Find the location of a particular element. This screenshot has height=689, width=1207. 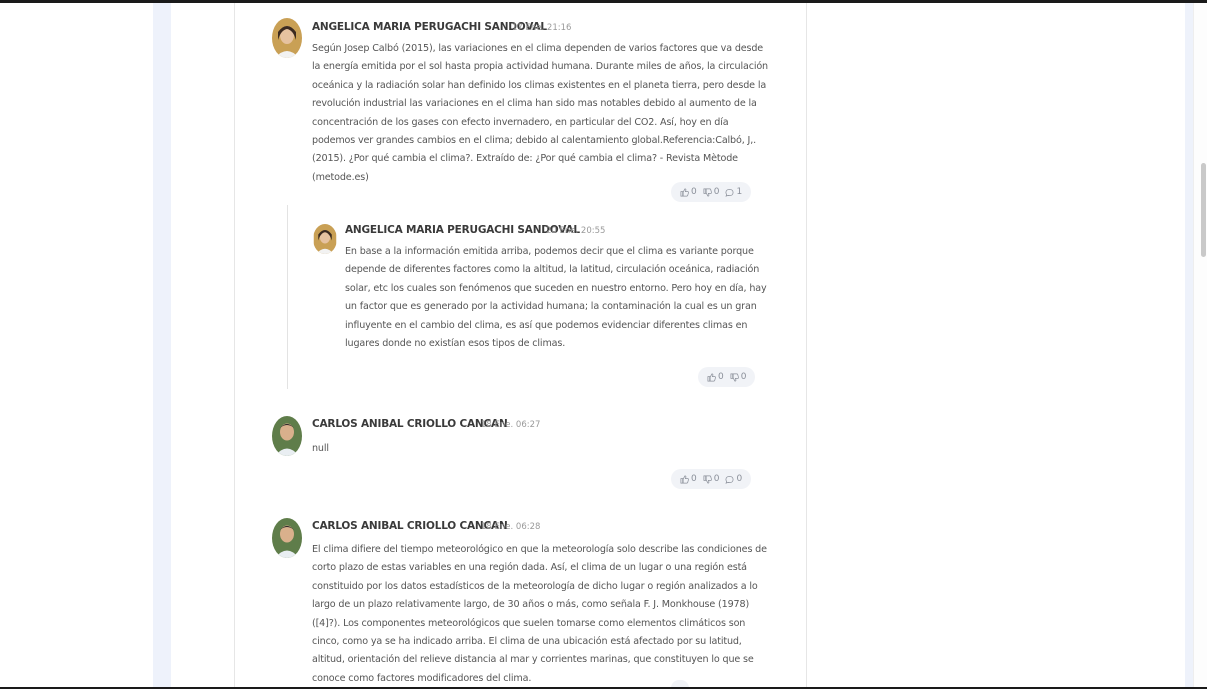

right-gutter is located at coordinates (1189, 345).